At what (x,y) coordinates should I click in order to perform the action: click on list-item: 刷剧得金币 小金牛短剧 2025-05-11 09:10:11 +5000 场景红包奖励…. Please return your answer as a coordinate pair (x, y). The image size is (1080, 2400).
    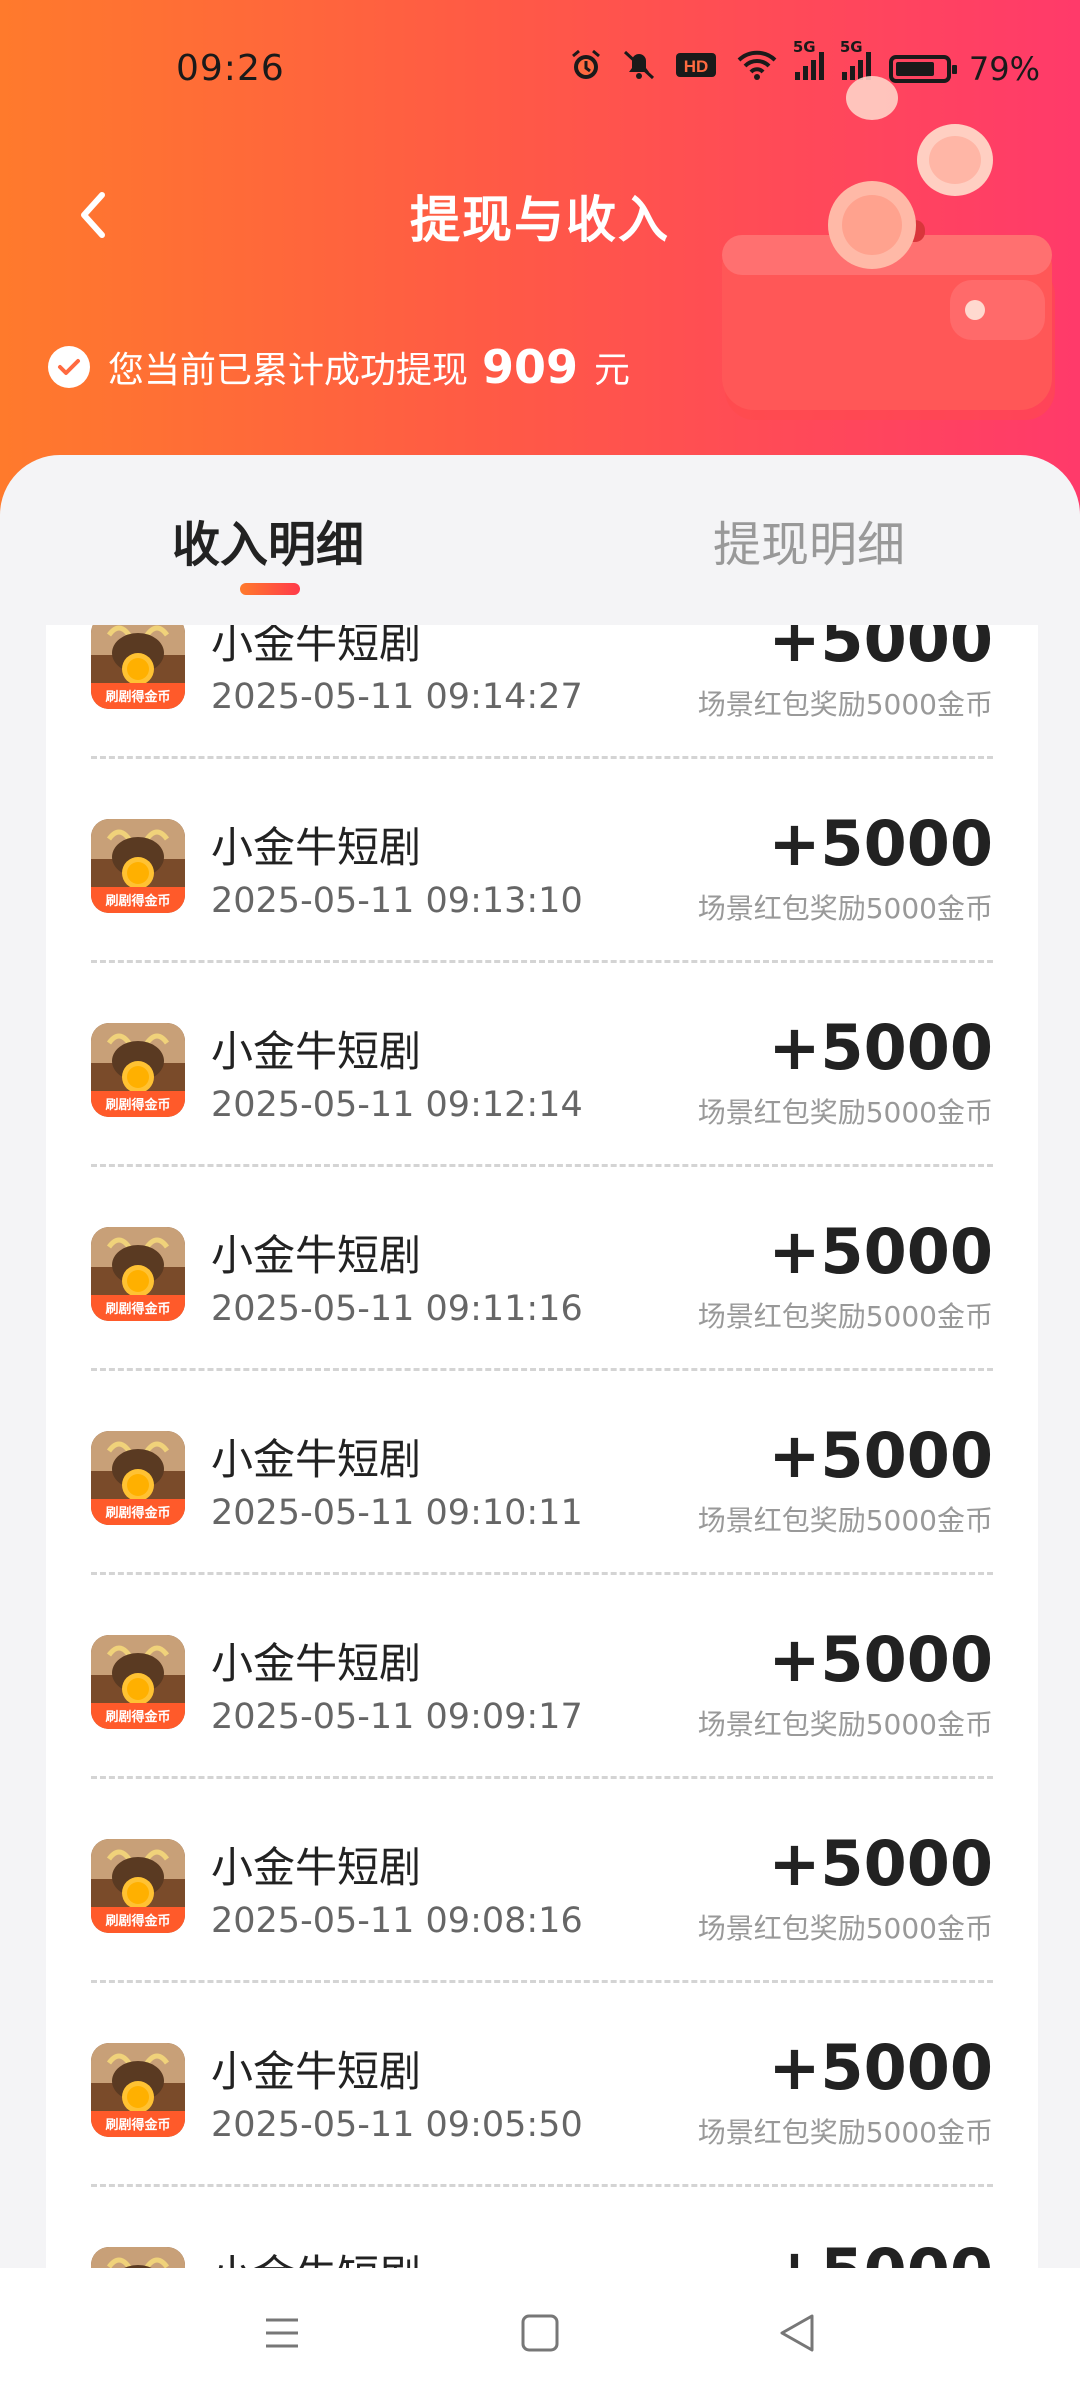
    Looking at the image, I should click on (542, 1473).